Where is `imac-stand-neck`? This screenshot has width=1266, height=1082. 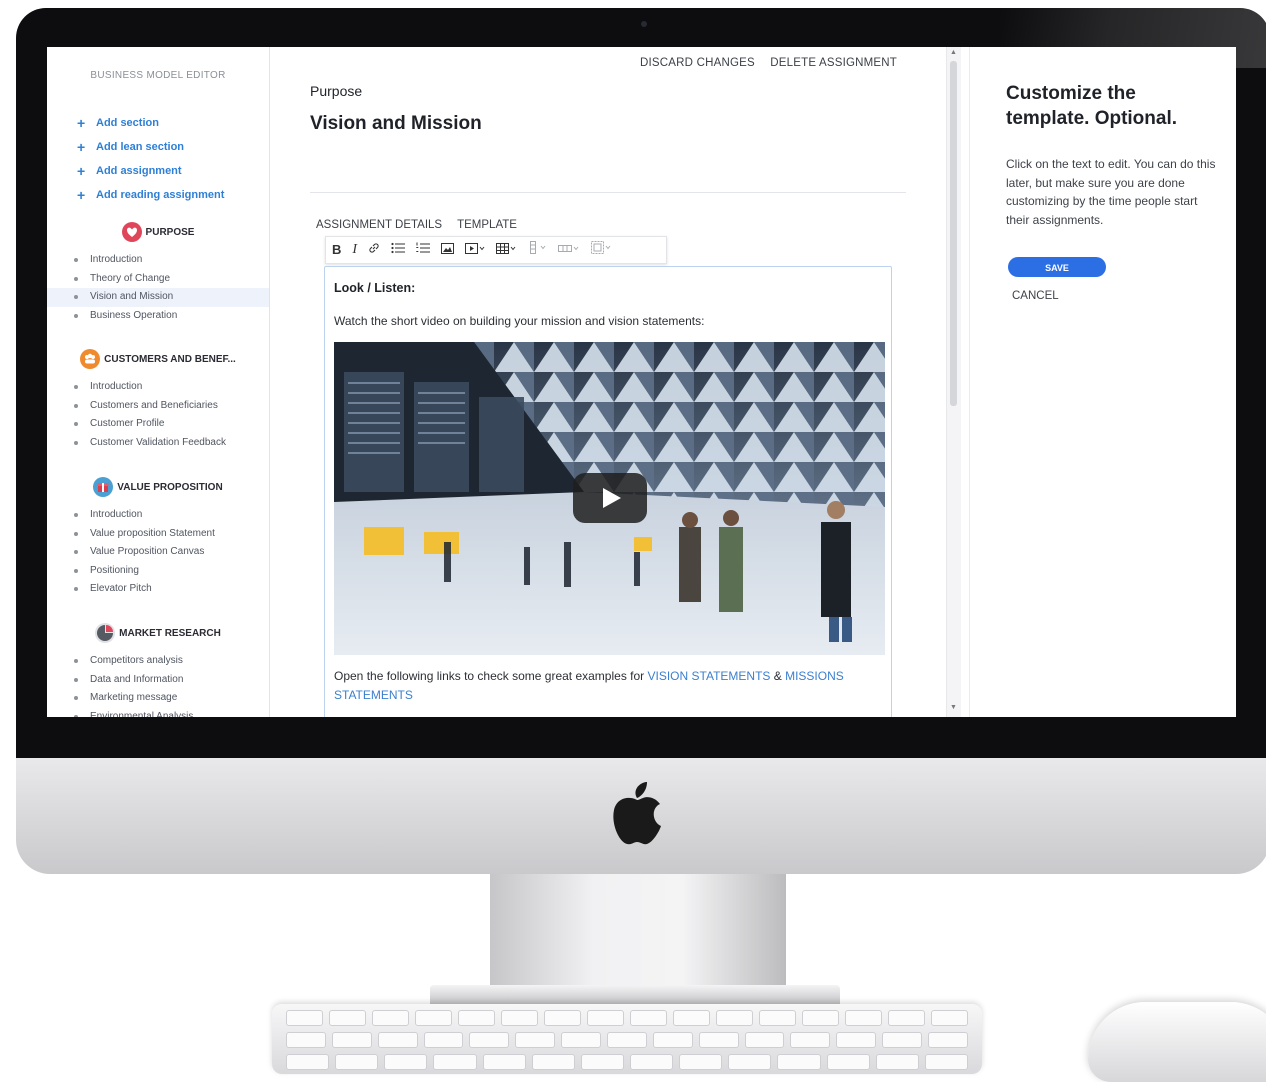
imac-stand-neck is located at coordinates (638, 934).